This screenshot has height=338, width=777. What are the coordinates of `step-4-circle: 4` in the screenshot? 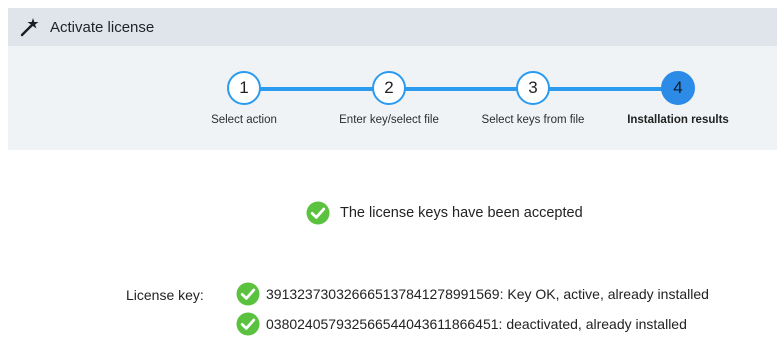 It's located at (678, 88).